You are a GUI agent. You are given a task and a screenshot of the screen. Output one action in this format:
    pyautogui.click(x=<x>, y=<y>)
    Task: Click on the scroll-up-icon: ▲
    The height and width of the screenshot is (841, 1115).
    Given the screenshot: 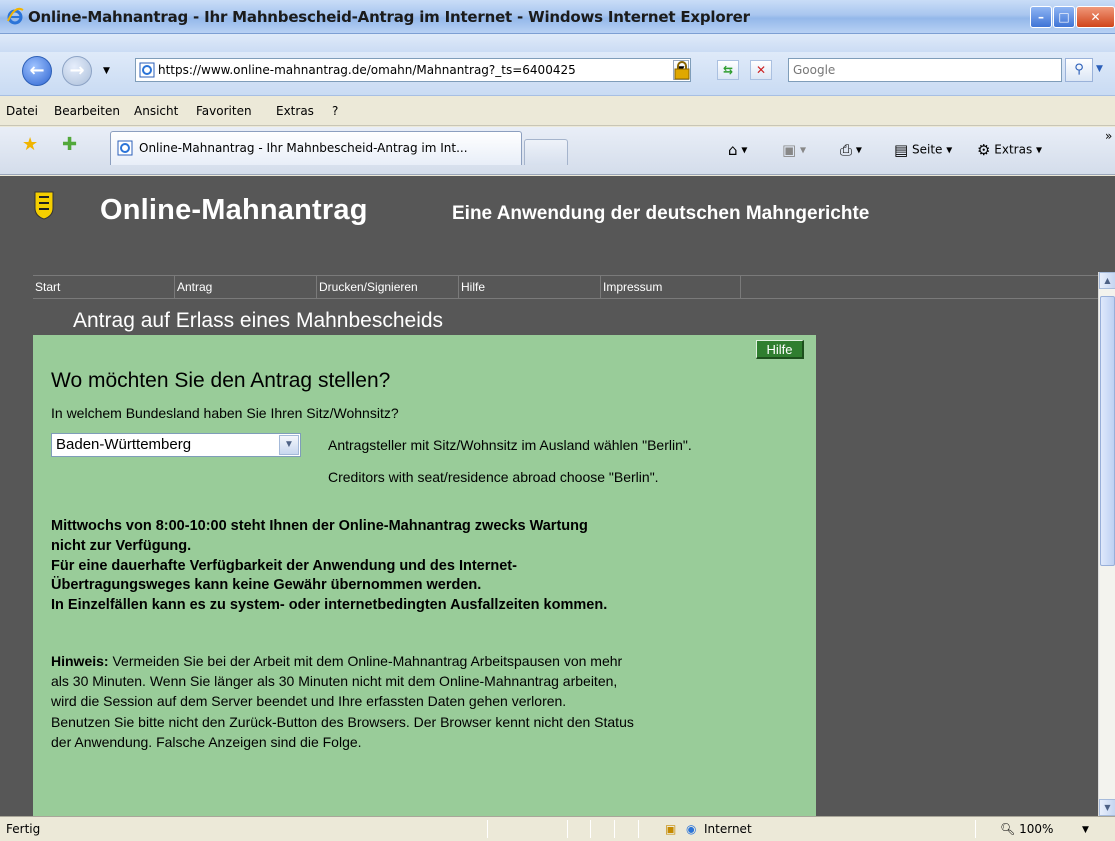 What is the action you would take?
    pyautogui.click(x=1107, y=280)
    